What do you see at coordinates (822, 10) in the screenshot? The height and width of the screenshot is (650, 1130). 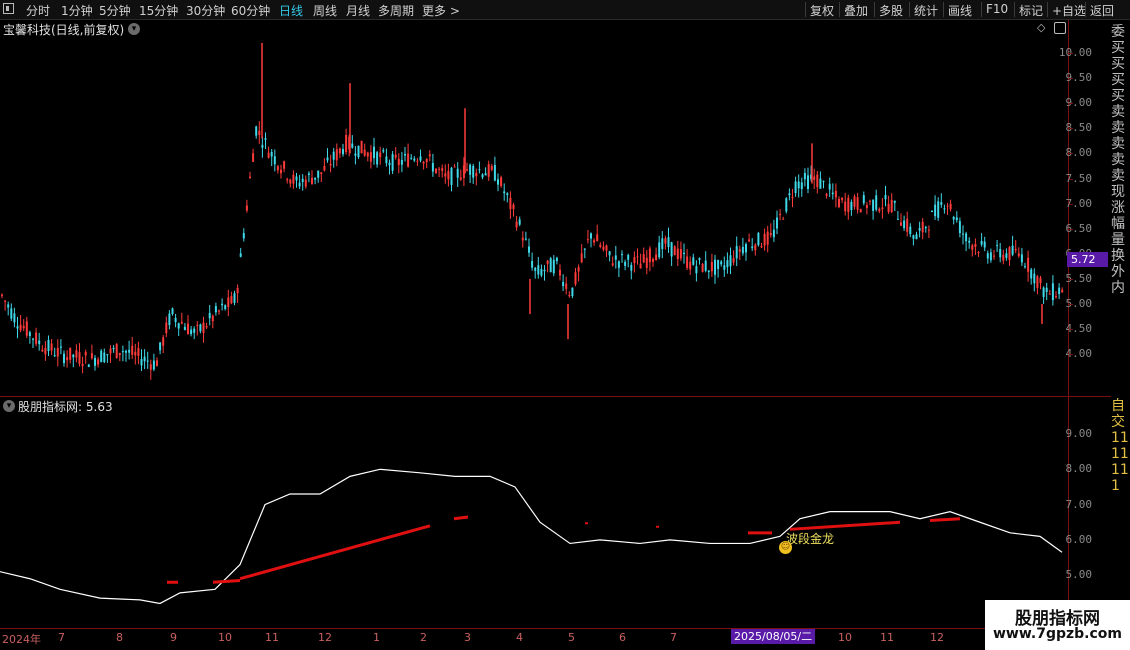 I see `toolbar-button-0: 复权` at bounding box center [822, 10].